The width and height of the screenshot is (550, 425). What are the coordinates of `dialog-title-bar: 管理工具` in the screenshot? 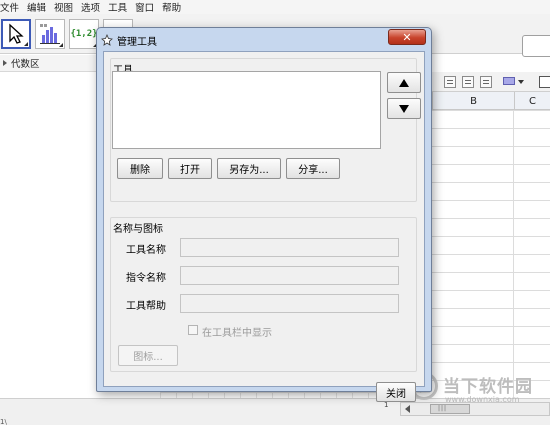 It's located at (216, 40).